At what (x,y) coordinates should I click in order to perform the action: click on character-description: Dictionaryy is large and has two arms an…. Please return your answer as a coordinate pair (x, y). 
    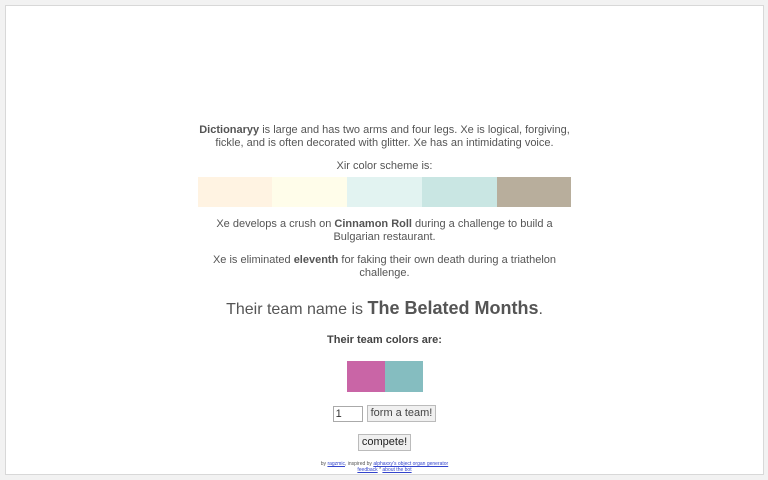
    Looking at the image, I should click on (385, 137).